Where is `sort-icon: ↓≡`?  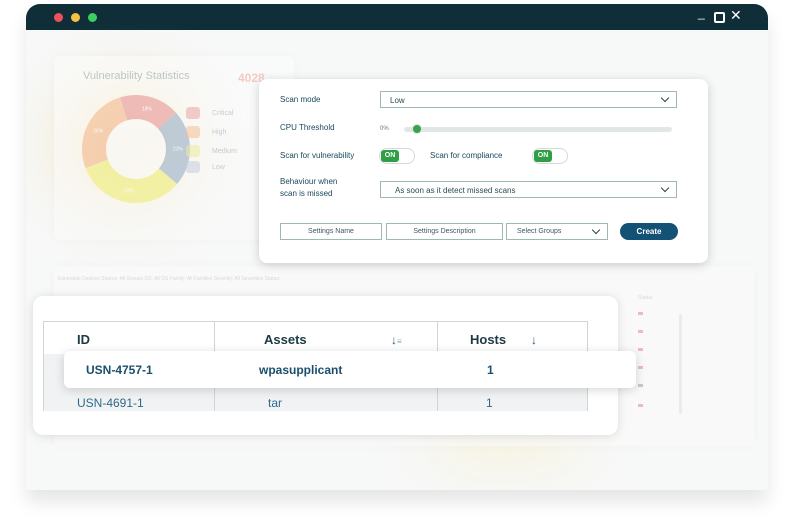
sort-icon: ↓≡ is located at coordinates (396, 340).